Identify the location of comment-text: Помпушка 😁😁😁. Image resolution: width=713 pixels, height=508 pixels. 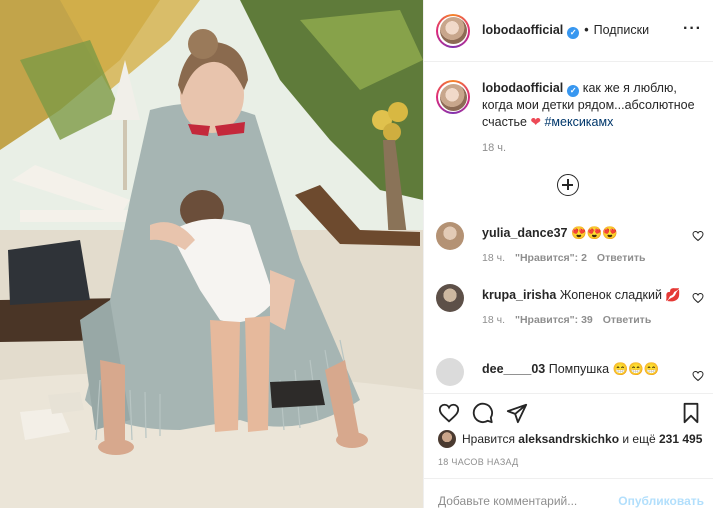
(604, 369).